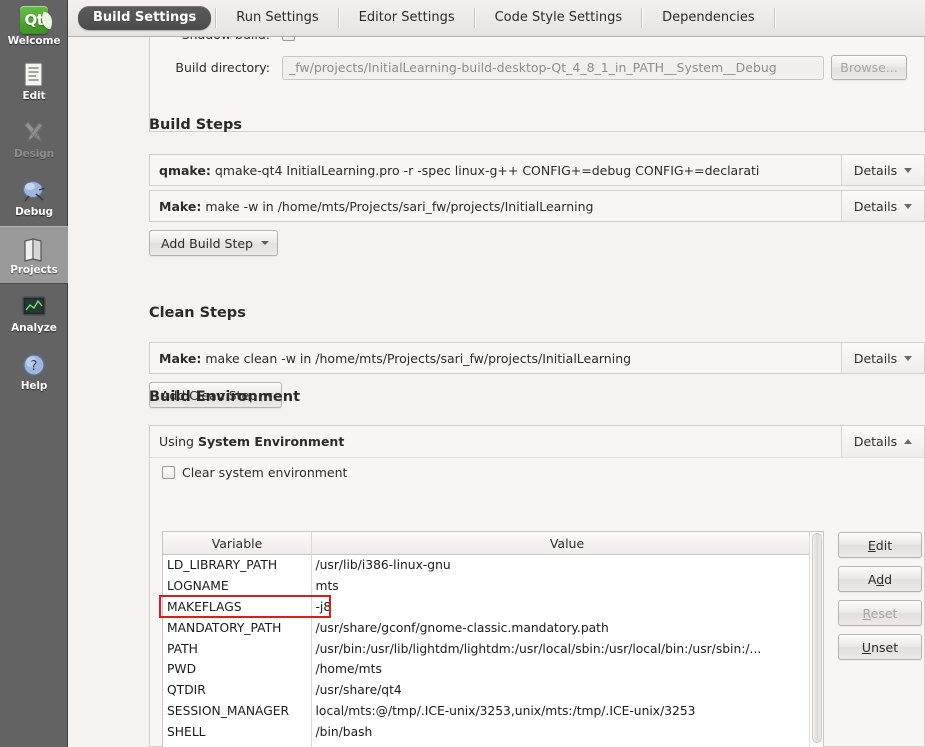 The image size is (925, 747). What do you see at coordinates (882, 358) in the screenshot?
I see `clean-step-details-button: Details` at bounding box center [882, 358].